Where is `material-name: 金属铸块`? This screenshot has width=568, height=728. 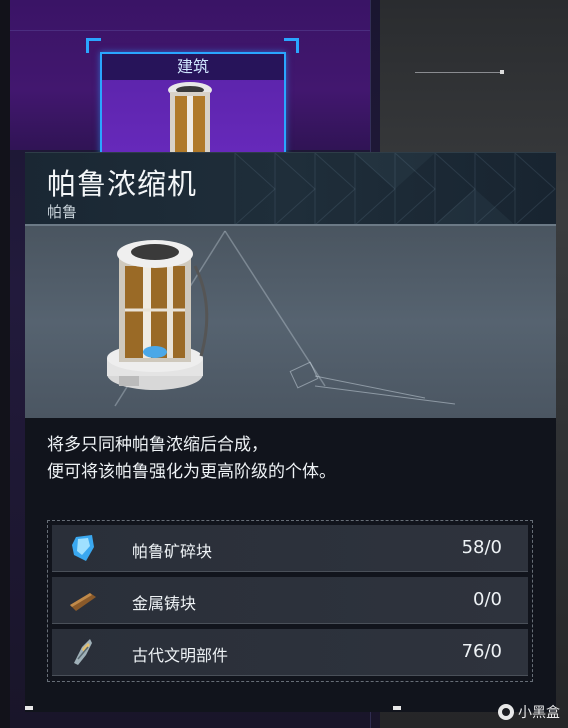 material-name: 金属铸块 is located at coordinates (164, 603).